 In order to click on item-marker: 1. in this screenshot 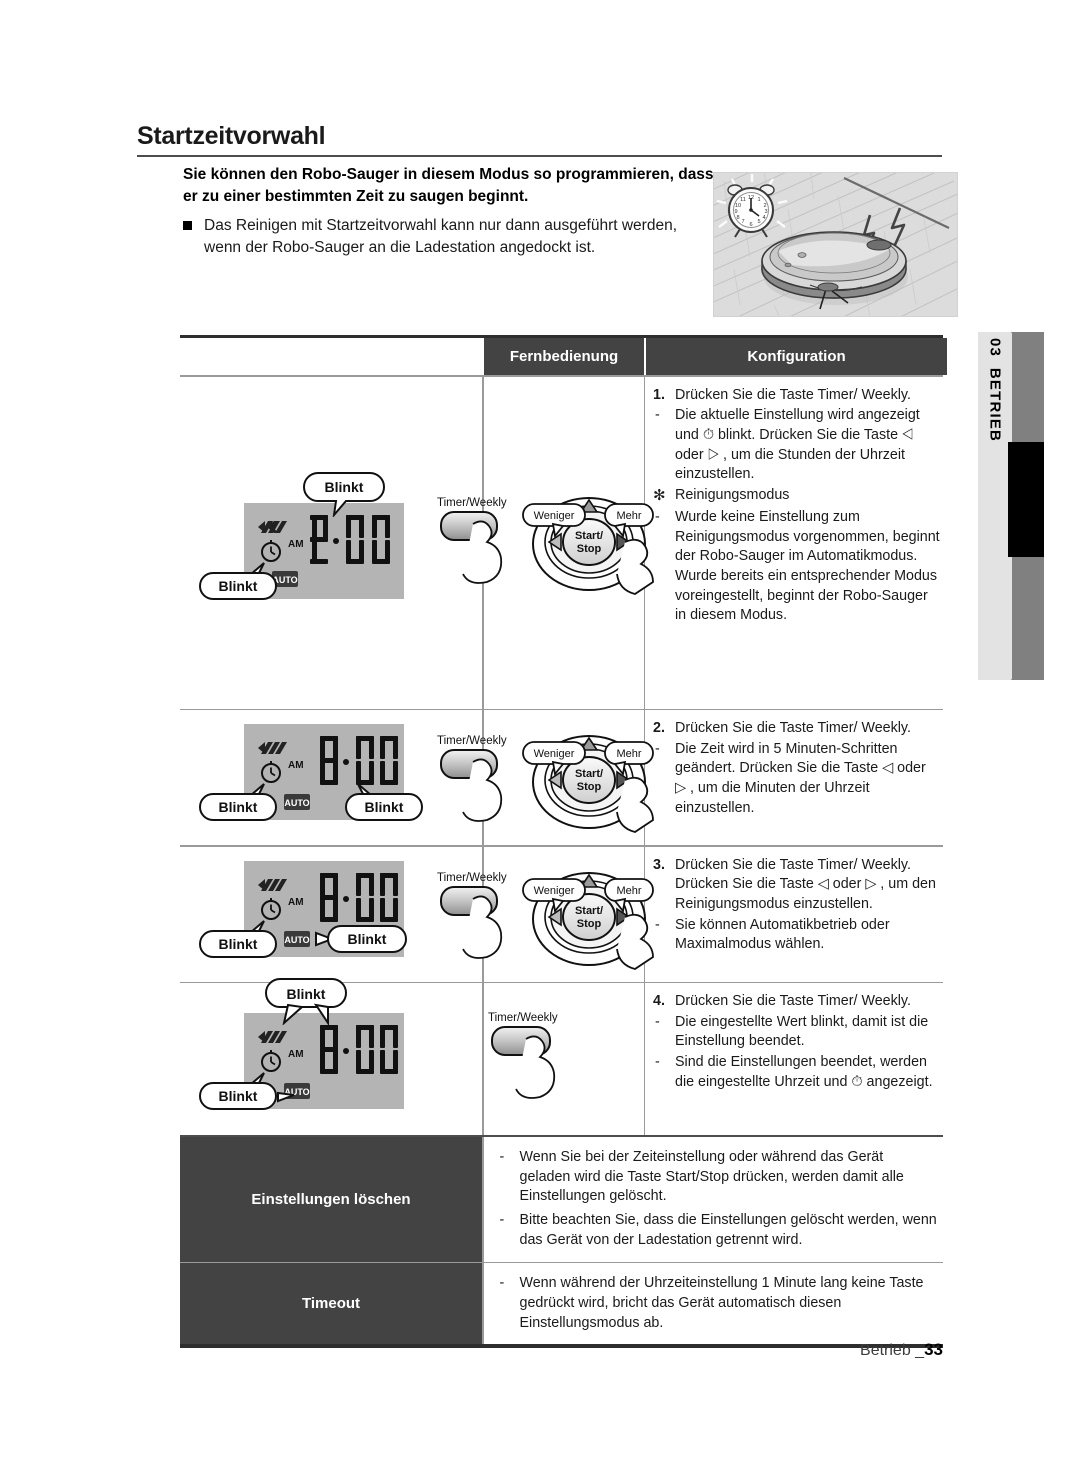, I will do `click(659, 394)`.